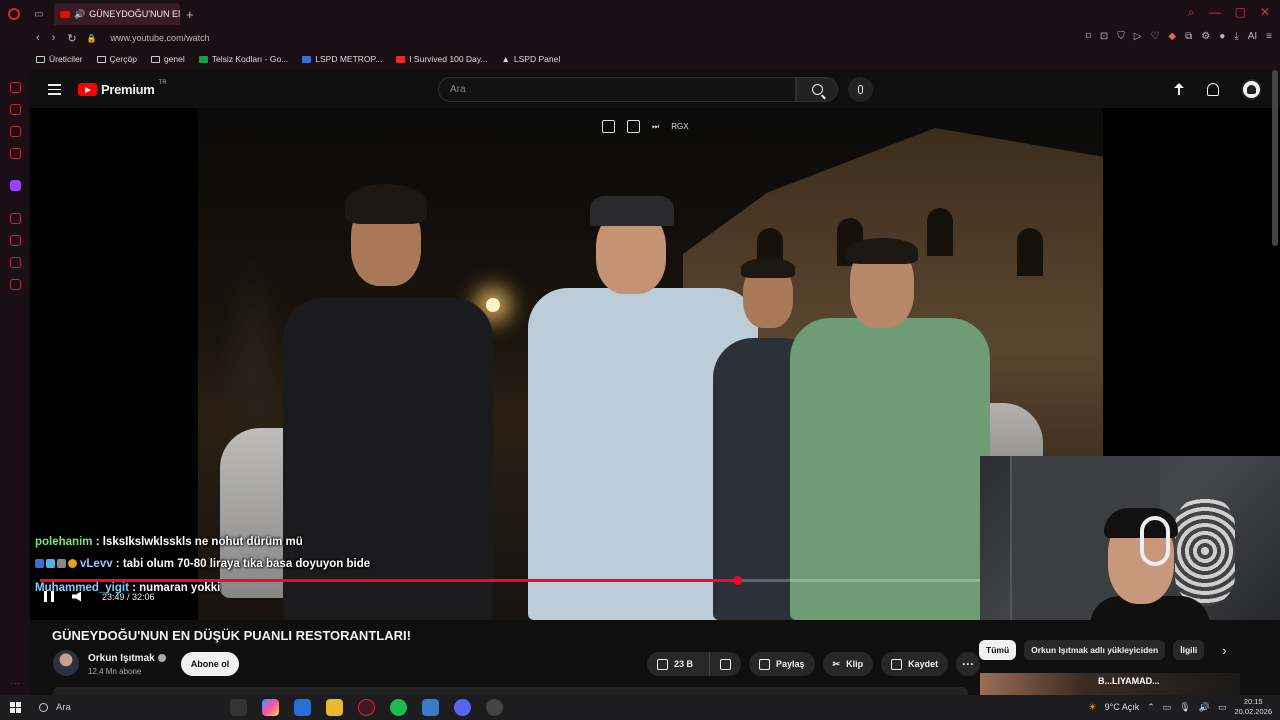 This screenshot has width=1280, height=720. Describe the element at coordinates (15, 707) in the screenshot. I see `windows-start-icon` at that location.